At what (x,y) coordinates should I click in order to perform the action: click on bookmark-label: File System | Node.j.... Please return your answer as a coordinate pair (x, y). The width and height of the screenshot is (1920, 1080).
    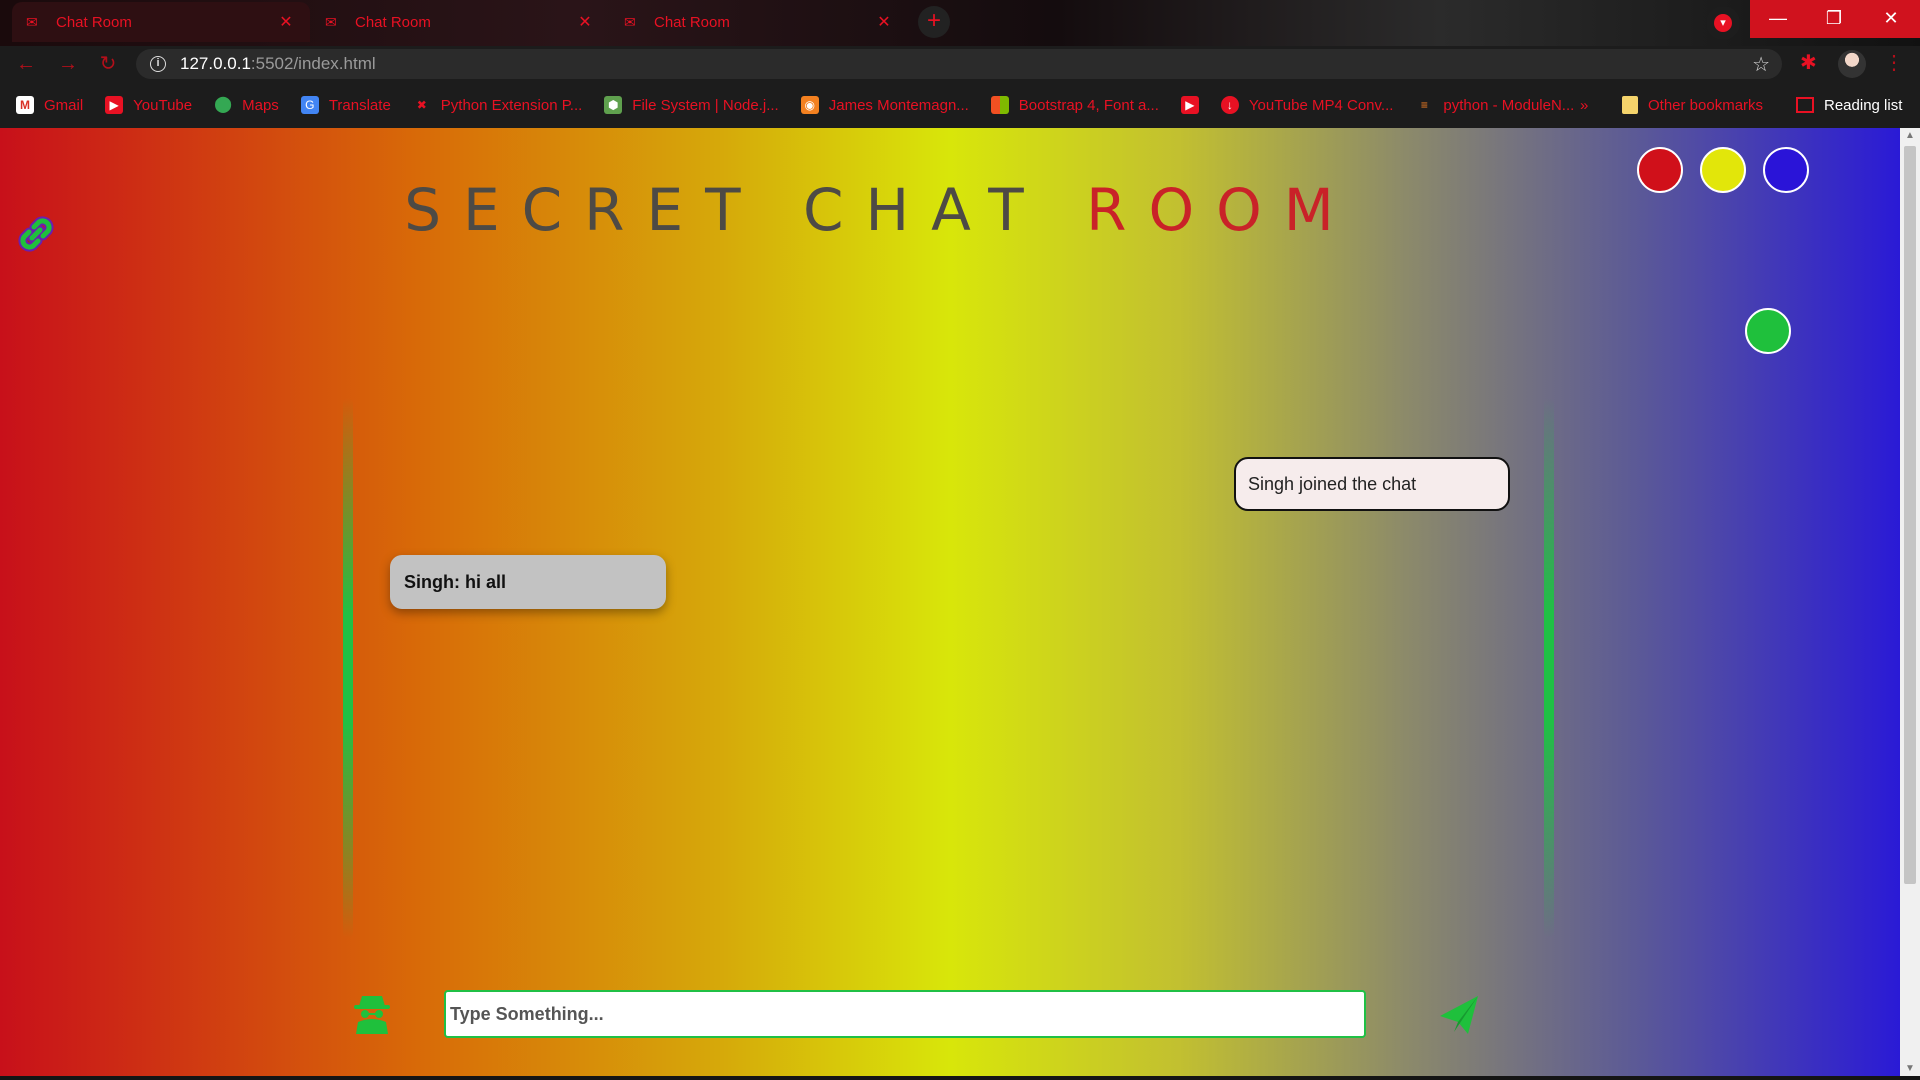
    Looking at the image, I should click on (705, 105).